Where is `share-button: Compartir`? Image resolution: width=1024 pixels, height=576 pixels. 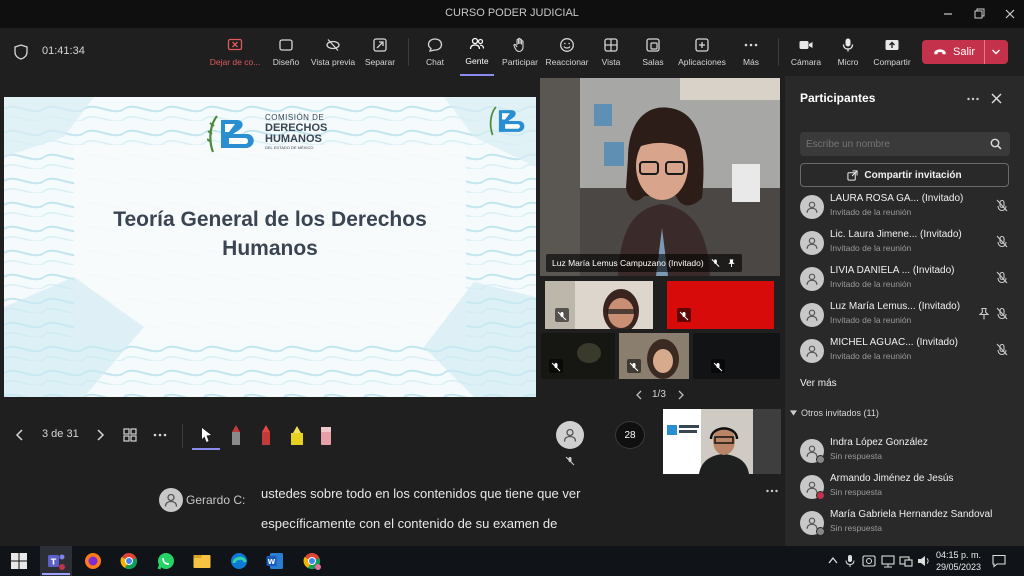 share-button: Compartir is located at coordinates (892, 52).